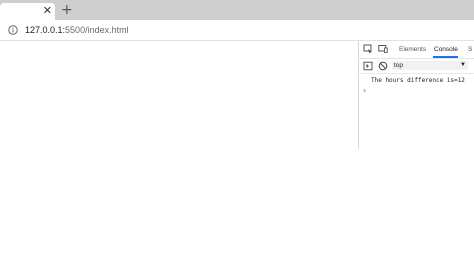 The width and height of the screenshot is (474, 260). What do you see at coordinates (368, 66) in the screenshot?
I see `sidebar-toggle-icon` at bounding box center [368, 66].